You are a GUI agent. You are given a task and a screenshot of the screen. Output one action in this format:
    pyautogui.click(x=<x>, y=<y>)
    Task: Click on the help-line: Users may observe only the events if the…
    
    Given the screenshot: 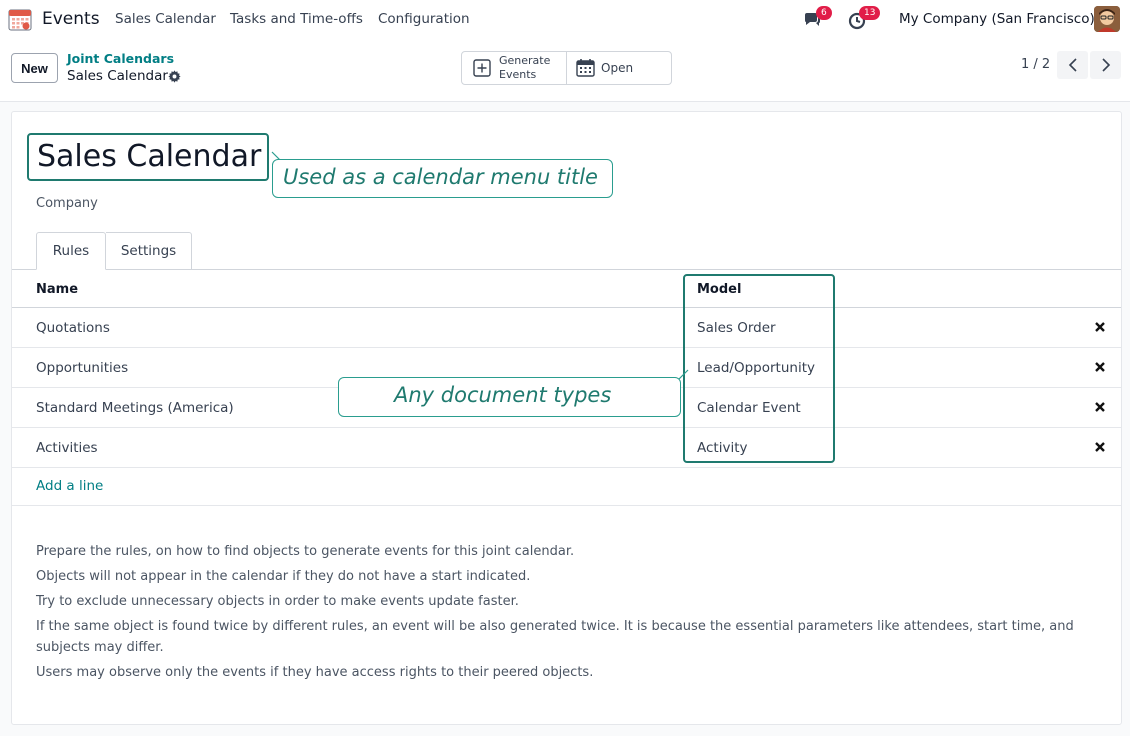 What is the action you would take?
    pyautogui.click(x=315, y=672)
    